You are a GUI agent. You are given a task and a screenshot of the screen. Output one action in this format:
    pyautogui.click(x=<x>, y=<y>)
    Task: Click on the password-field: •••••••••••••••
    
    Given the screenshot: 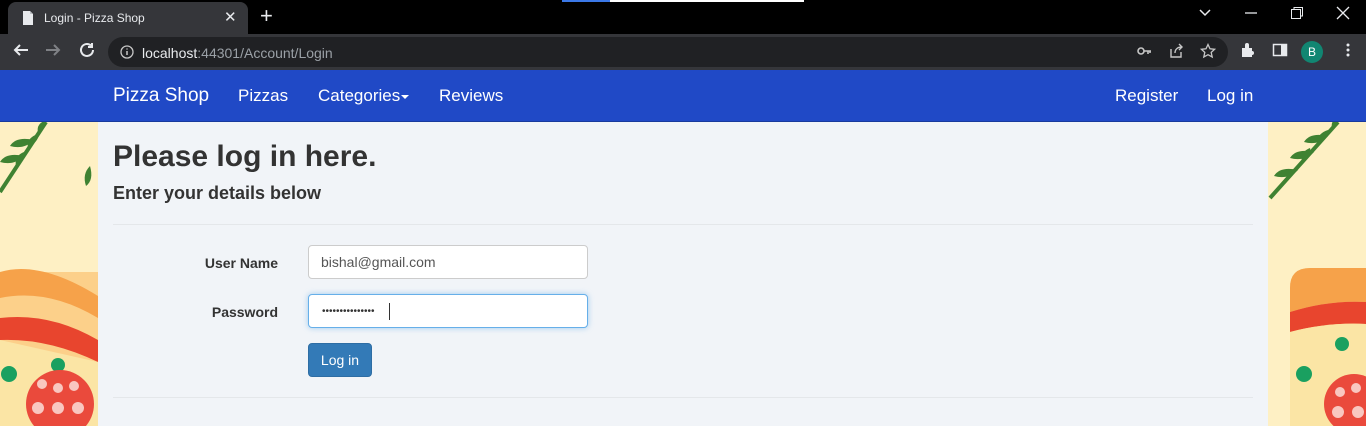 What is the action you would take?
    pyautogui.click(x=448, y=311)
    